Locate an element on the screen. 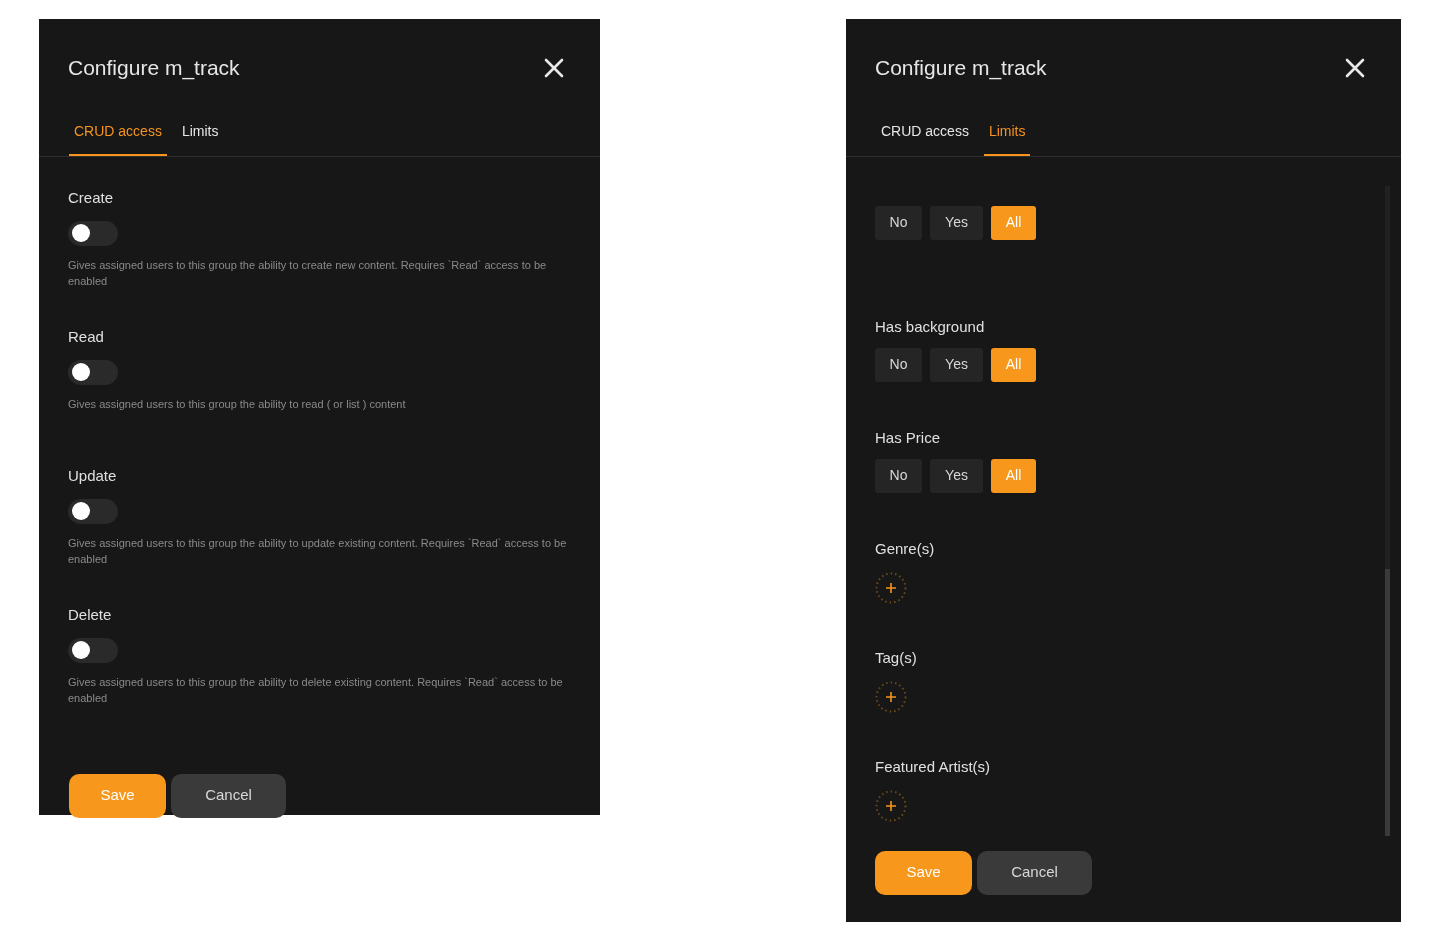 The image size is (1440, 942). permission-label: Update is located at coordinates (93, 475).